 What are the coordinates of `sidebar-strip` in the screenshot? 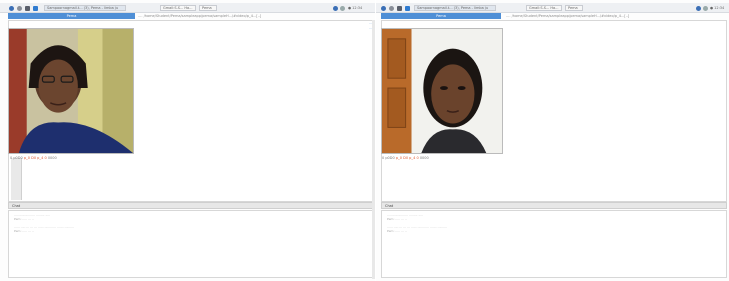 It's located at (16, 179).